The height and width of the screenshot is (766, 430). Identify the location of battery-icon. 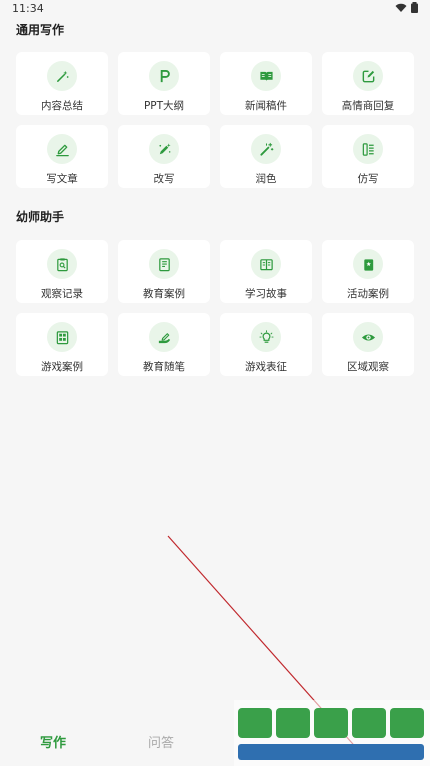
(414, 7).